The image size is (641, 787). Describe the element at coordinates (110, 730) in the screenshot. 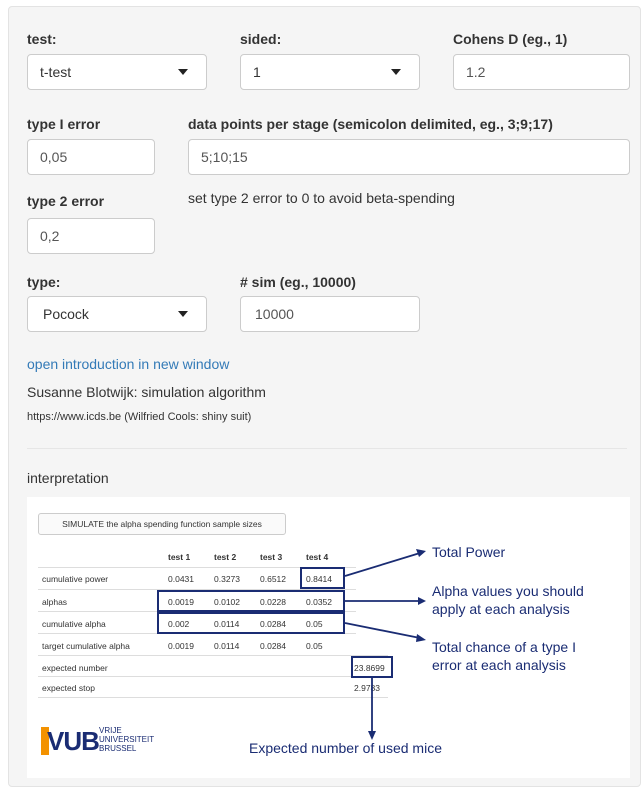

I see `vub-line1: VRIJE` at that location.